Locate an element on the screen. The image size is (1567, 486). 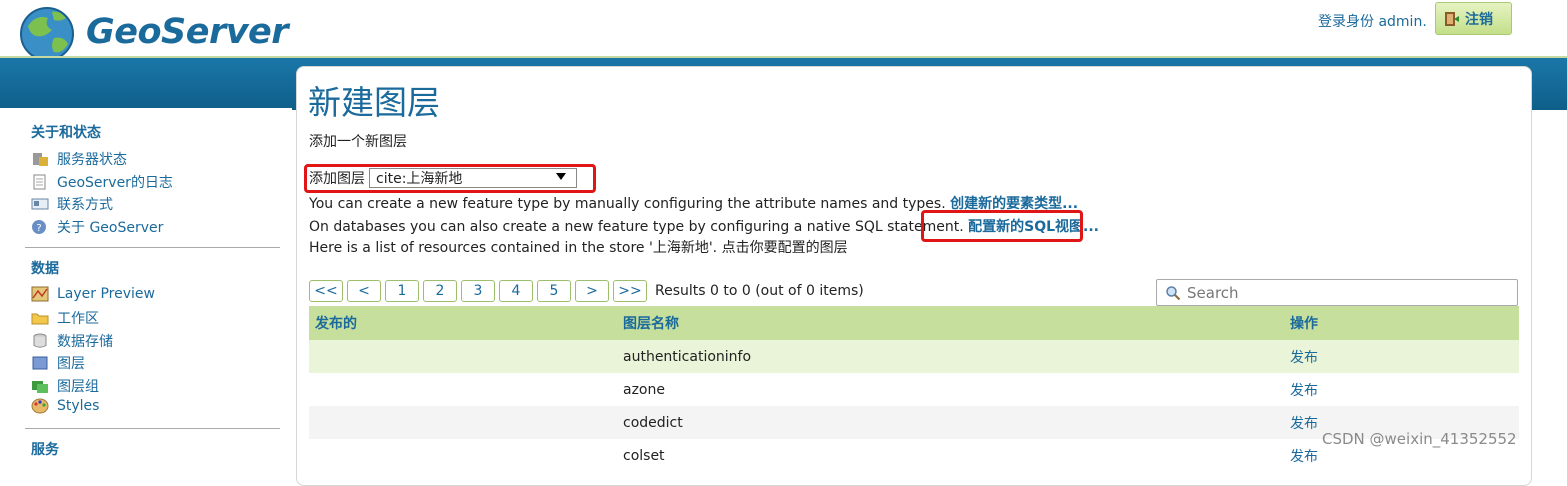
folder-icon is located at coordinates (40, 319).